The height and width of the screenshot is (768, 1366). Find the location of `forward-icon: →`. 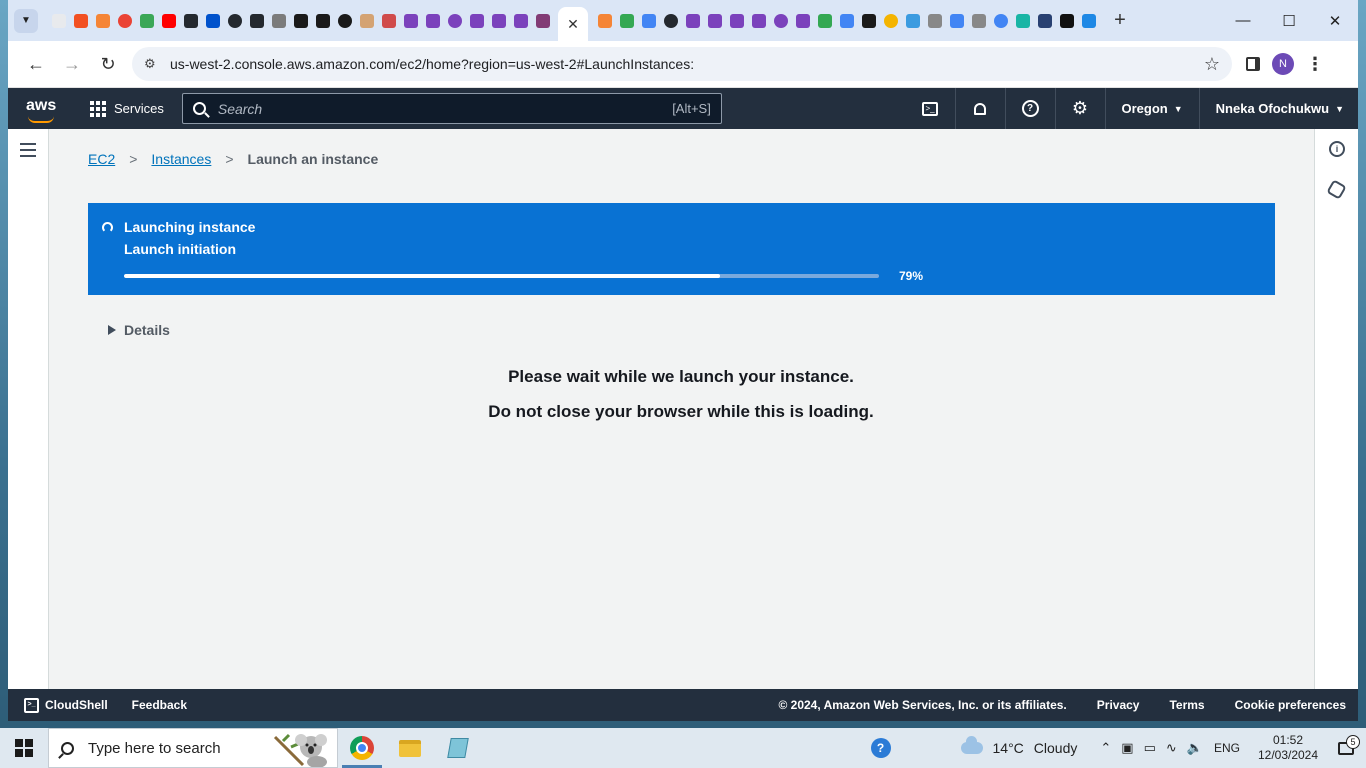

forward-icon: → is located at coordinates (72, 64).